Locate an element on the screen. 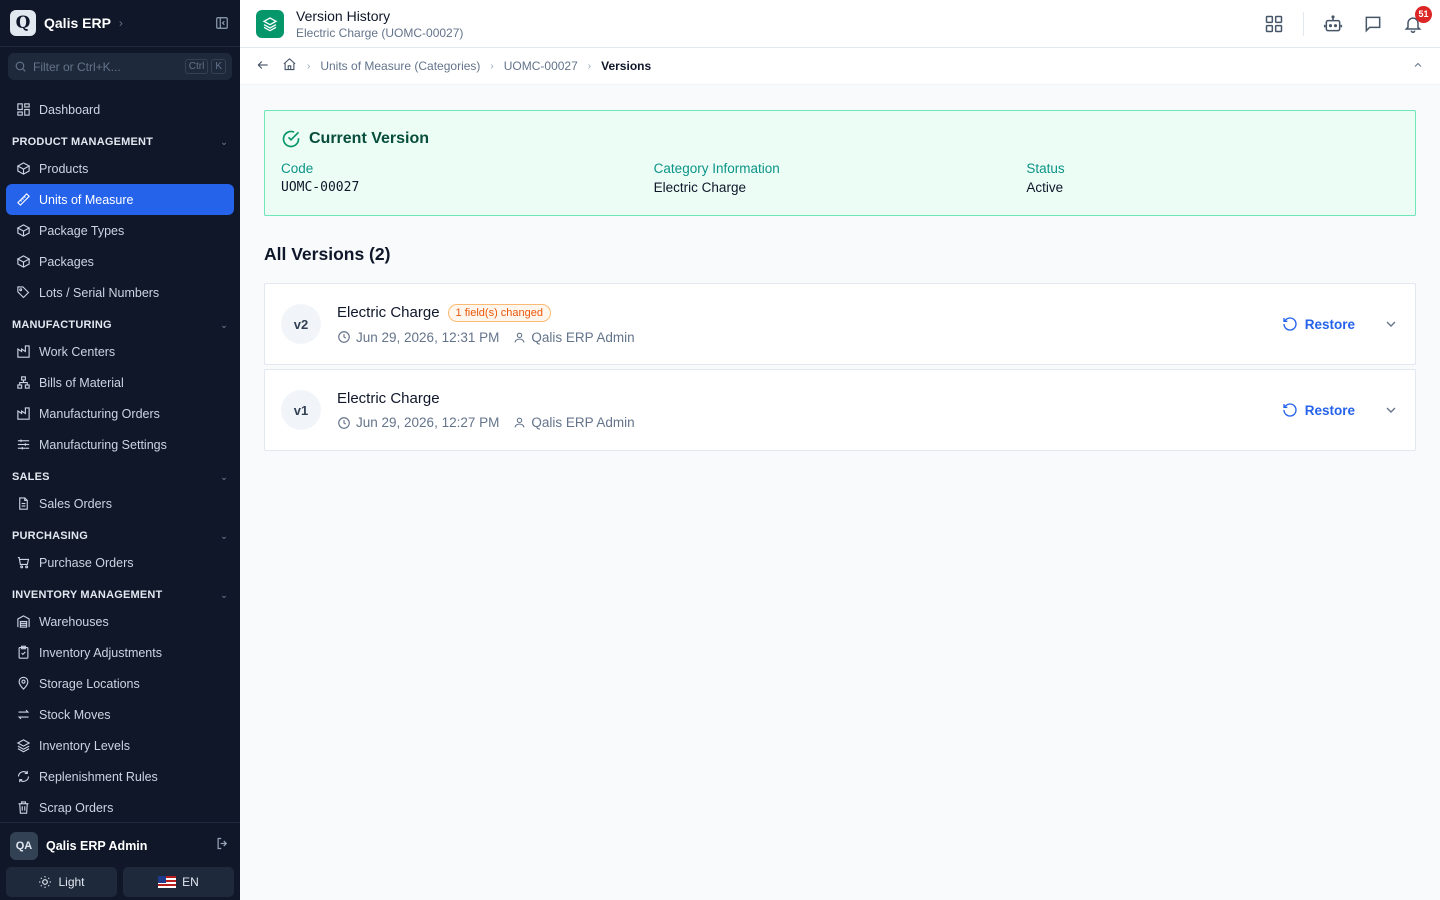 Image resolution: width=1440 pixels, height=900 pixels. top-actions: 51 is located at coordinates (1347, 20).